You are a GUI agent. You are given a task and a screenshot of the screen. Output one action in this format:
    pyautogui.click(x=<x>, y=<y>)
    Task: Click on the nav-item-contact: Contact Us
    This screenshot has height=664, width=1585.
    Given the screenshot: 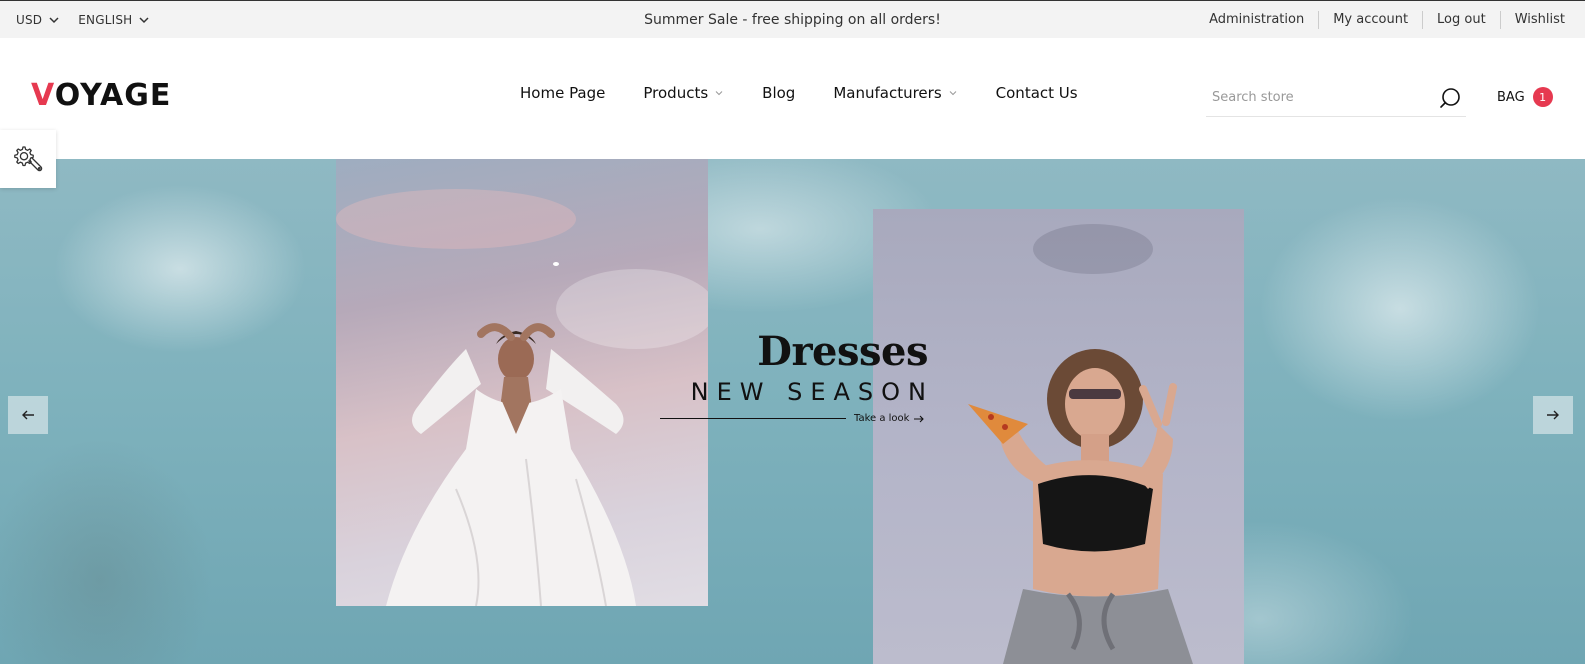 What is the action you would take?
    pyautogui.click(x=1037, y=93)
    